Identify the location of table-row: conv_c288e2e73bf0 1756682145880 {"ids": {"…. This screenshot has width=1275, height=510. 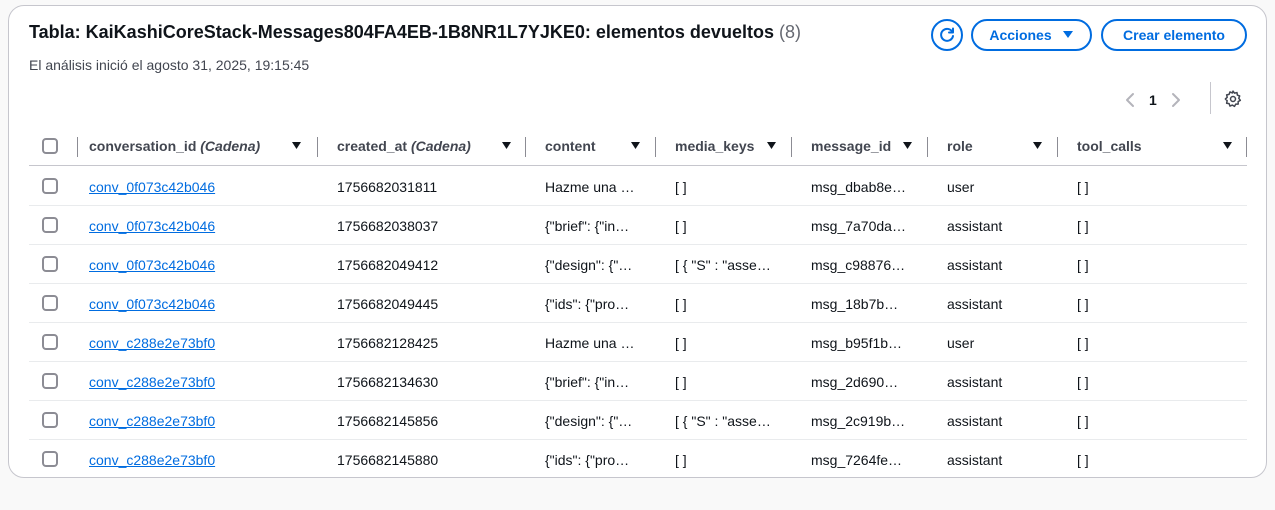
(638, 459).